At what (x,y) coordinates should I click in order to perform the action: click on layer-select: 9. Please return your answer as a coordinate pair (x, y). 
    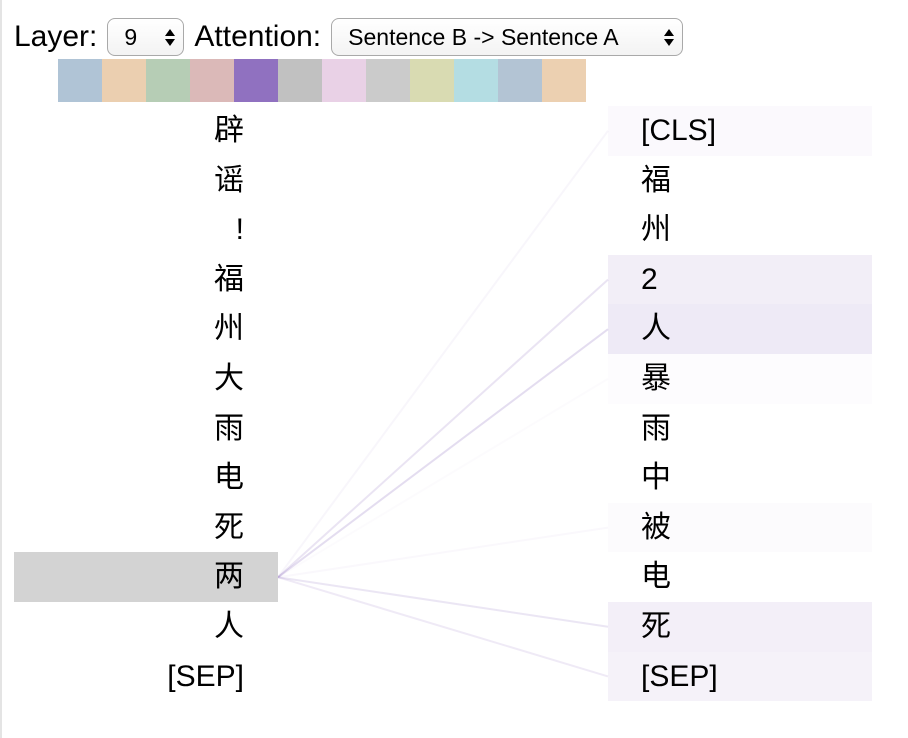
    Looking at the image, I should click on (146, 37).